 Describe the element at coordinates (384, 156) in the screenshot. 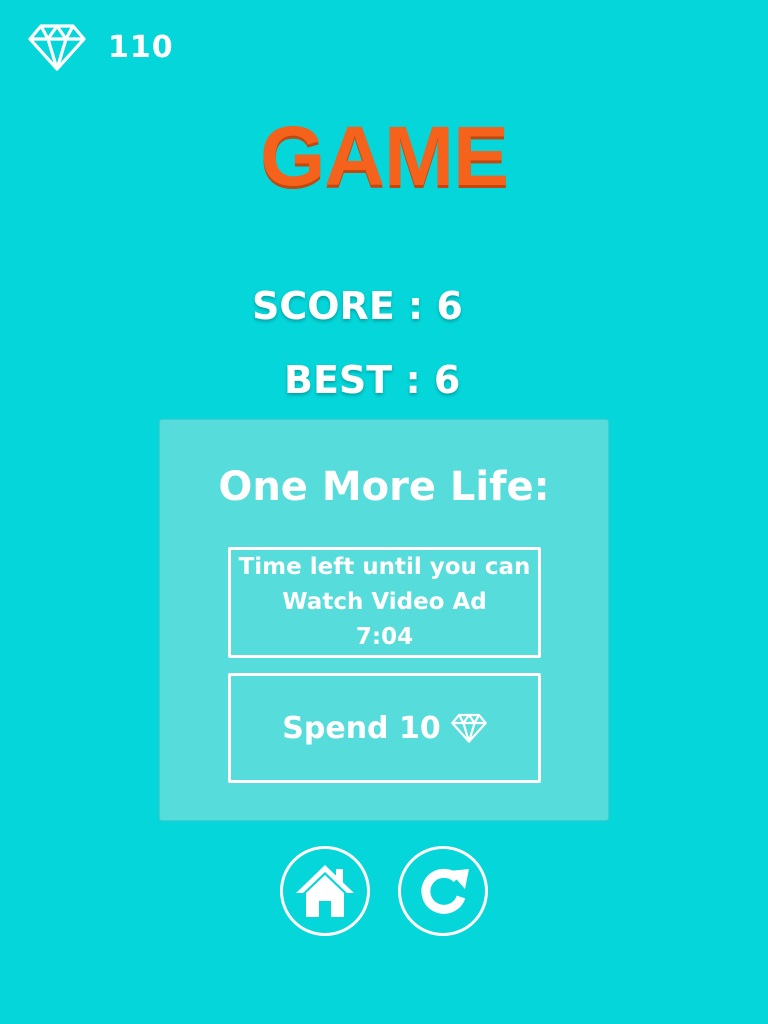

I see `game-title: GAME` at that location.